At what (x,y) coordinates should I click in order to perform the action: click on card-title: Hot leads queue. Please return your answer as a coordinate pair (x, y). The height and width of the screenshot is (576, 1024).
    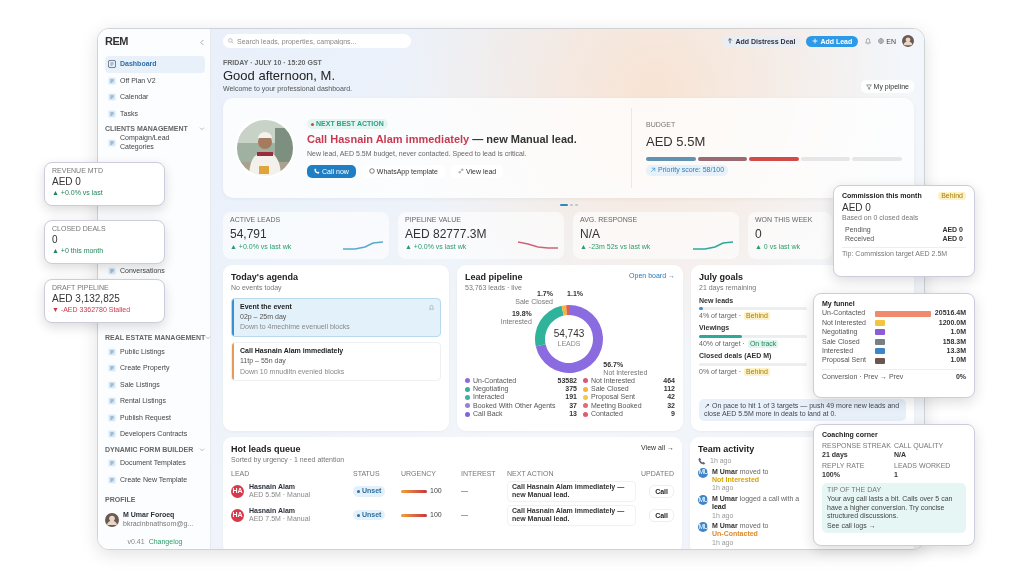
    Looking at the image, I should click on (266, 450).